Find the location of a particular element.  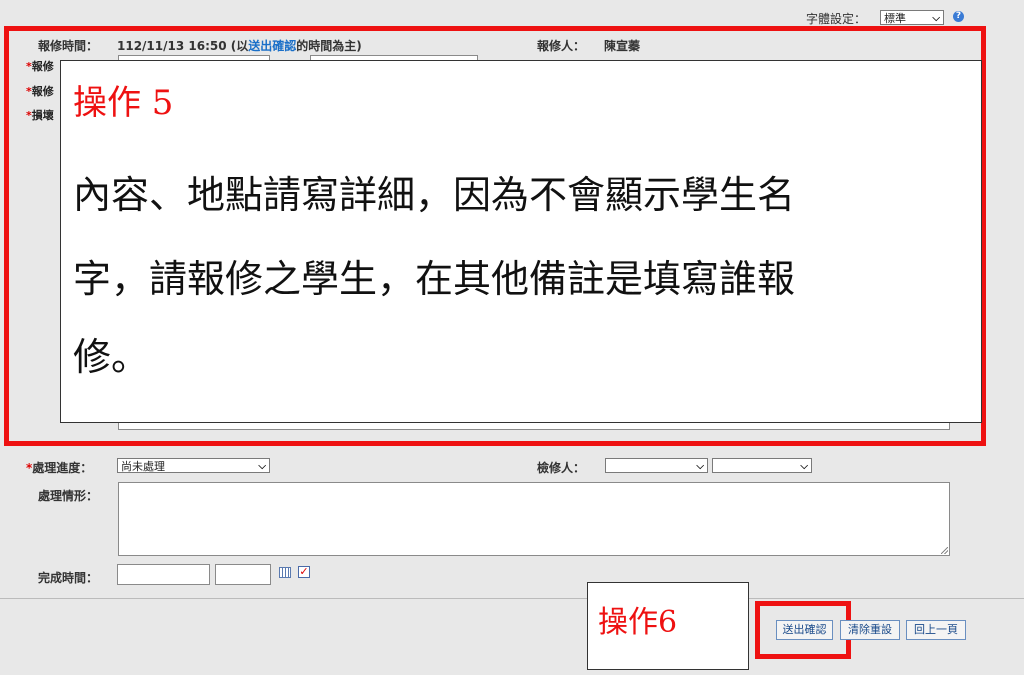

inspector-select-2: ⌵ is located at coordinates (762, 465).